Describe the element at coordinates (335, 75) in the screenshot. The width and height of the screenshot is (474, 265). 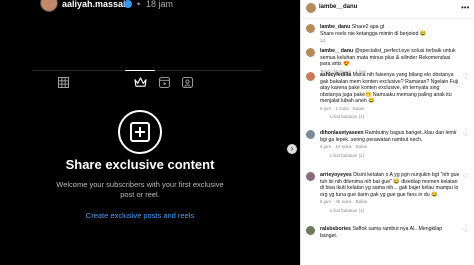
I see `comment-user: ashleyfedilla` at that location.